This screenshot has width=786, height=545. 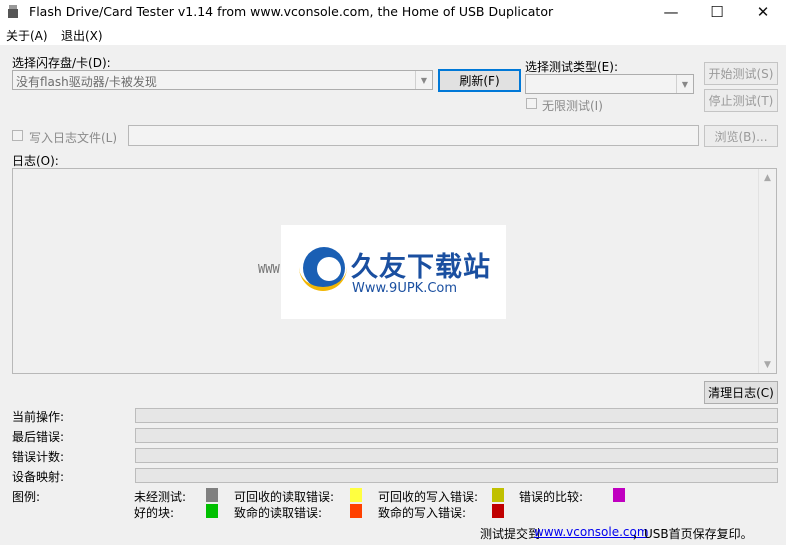 I want to click on device-map-bar, so click(x=456, y=475).